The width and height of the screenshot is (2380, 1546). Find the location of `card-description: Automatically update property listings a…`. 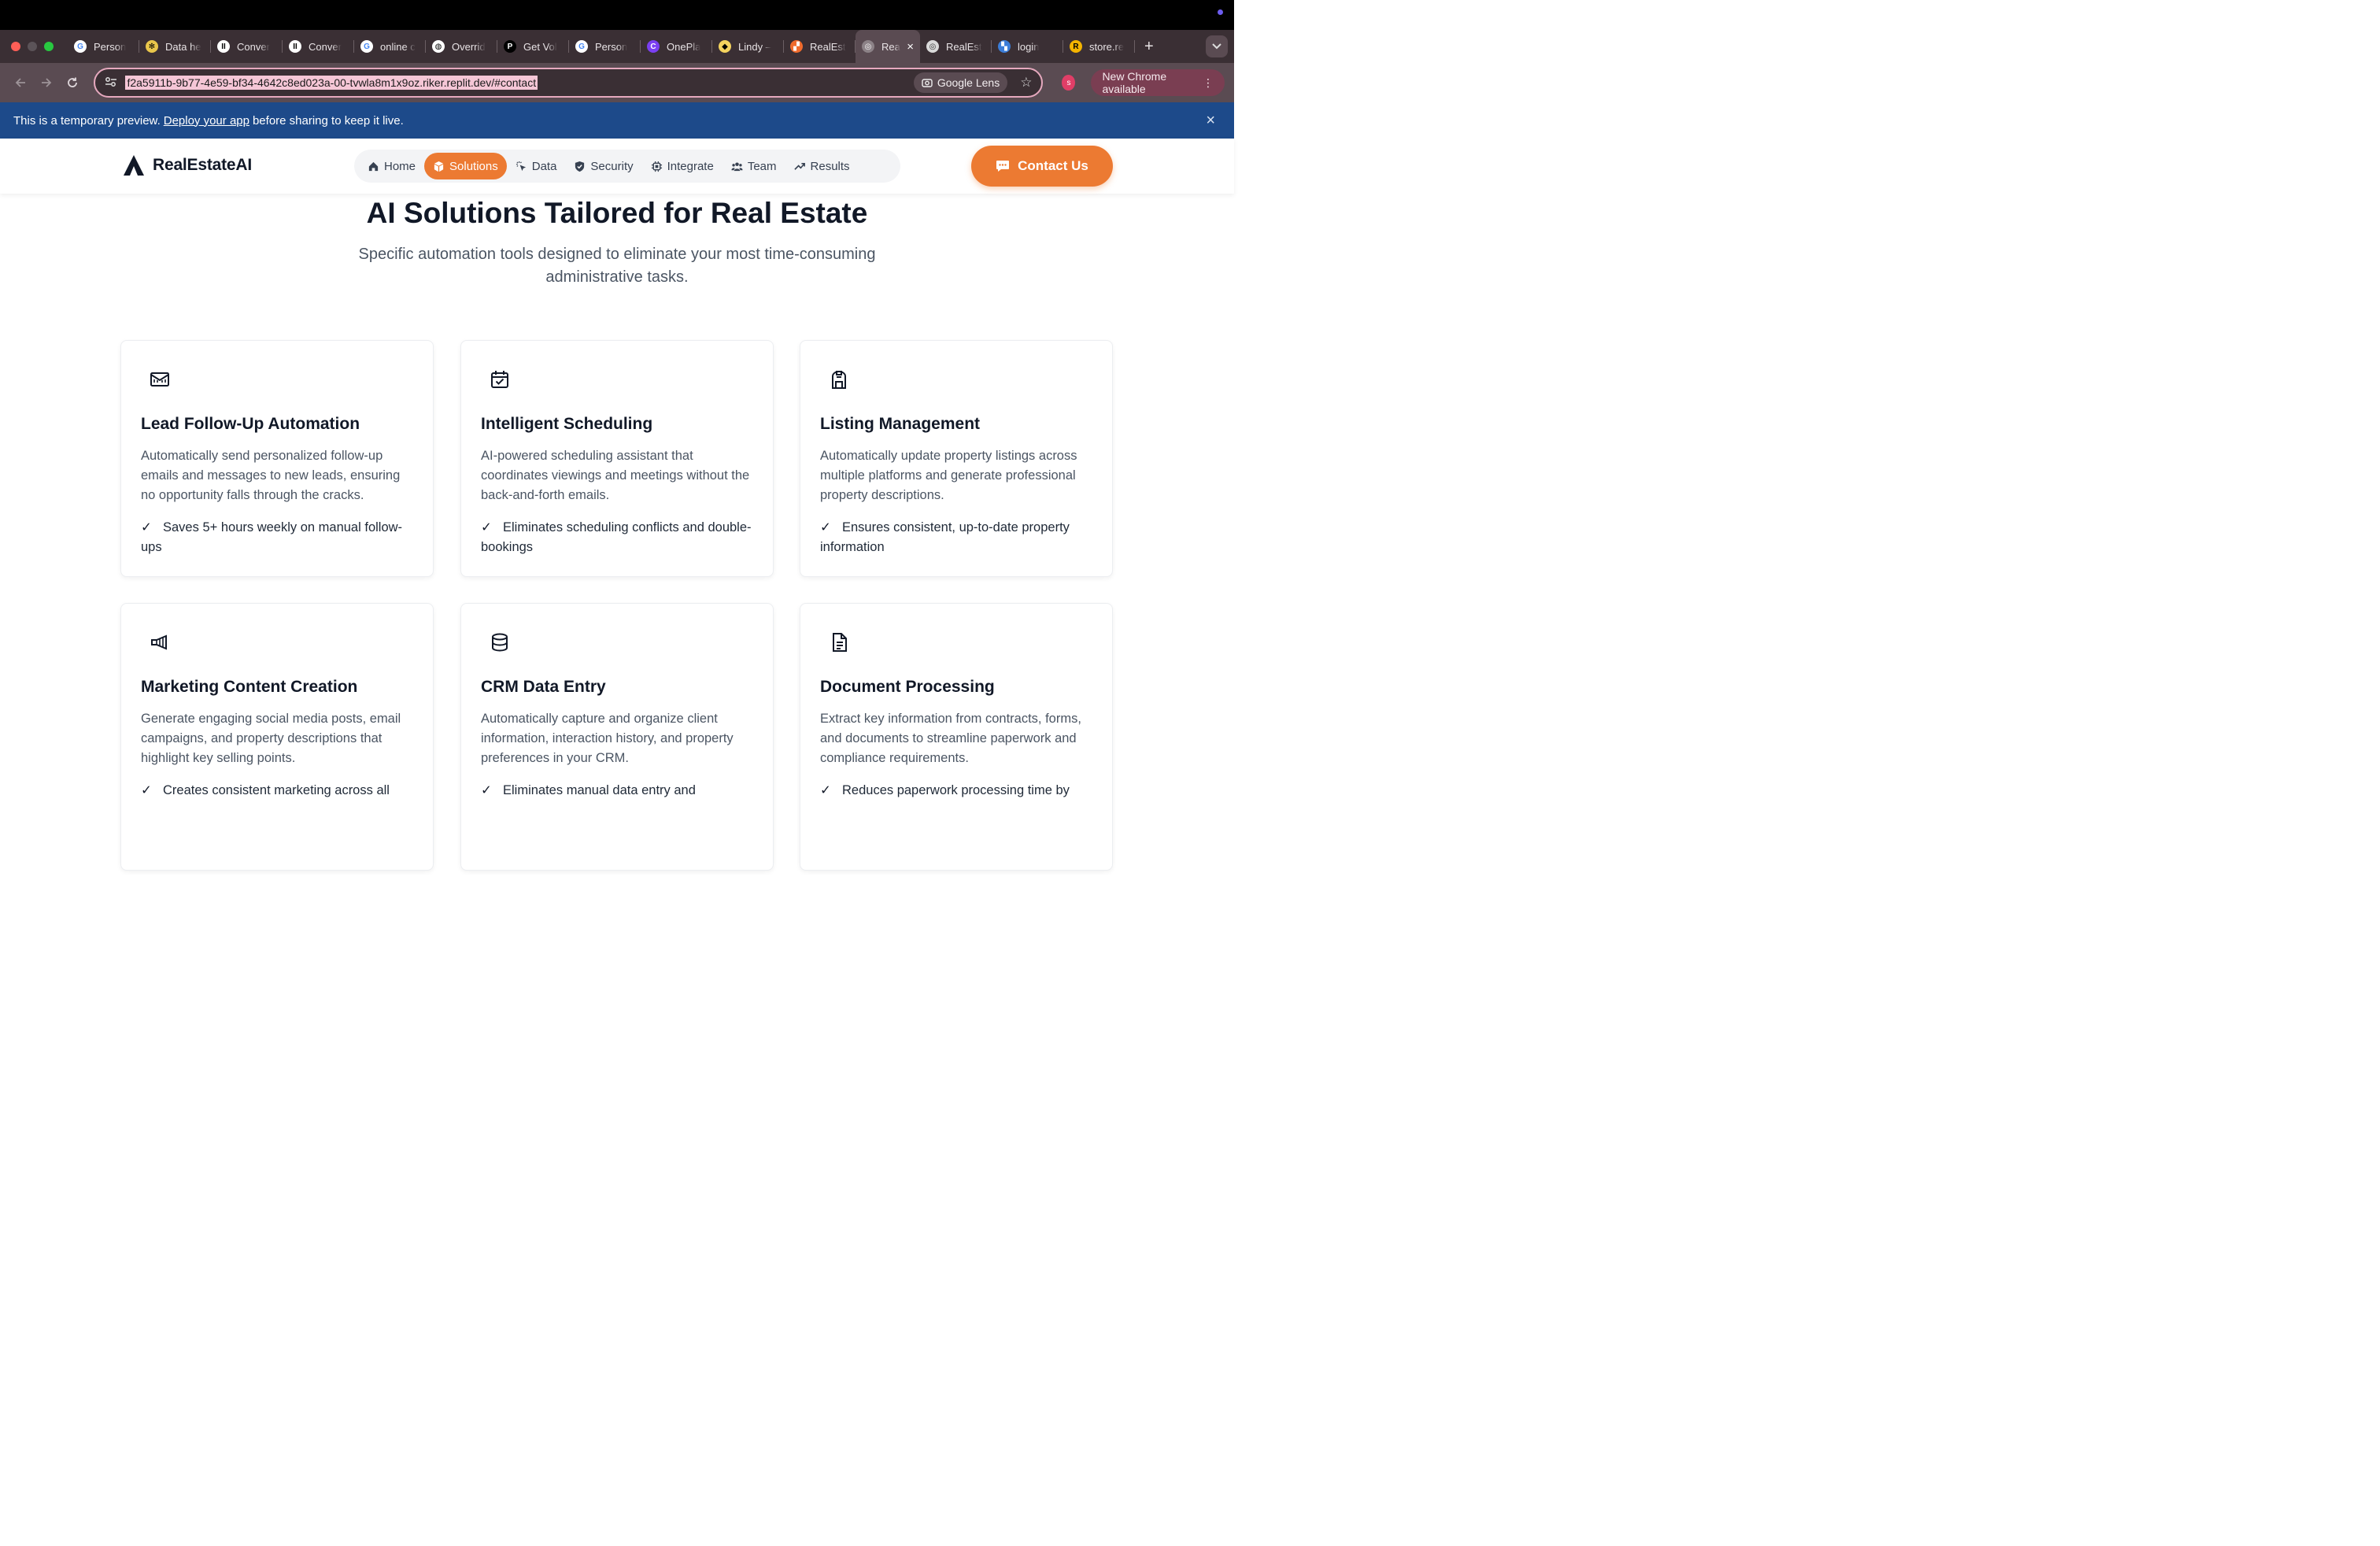

card-description: Automatically update property listings a… is located at coordinates (948, 475).